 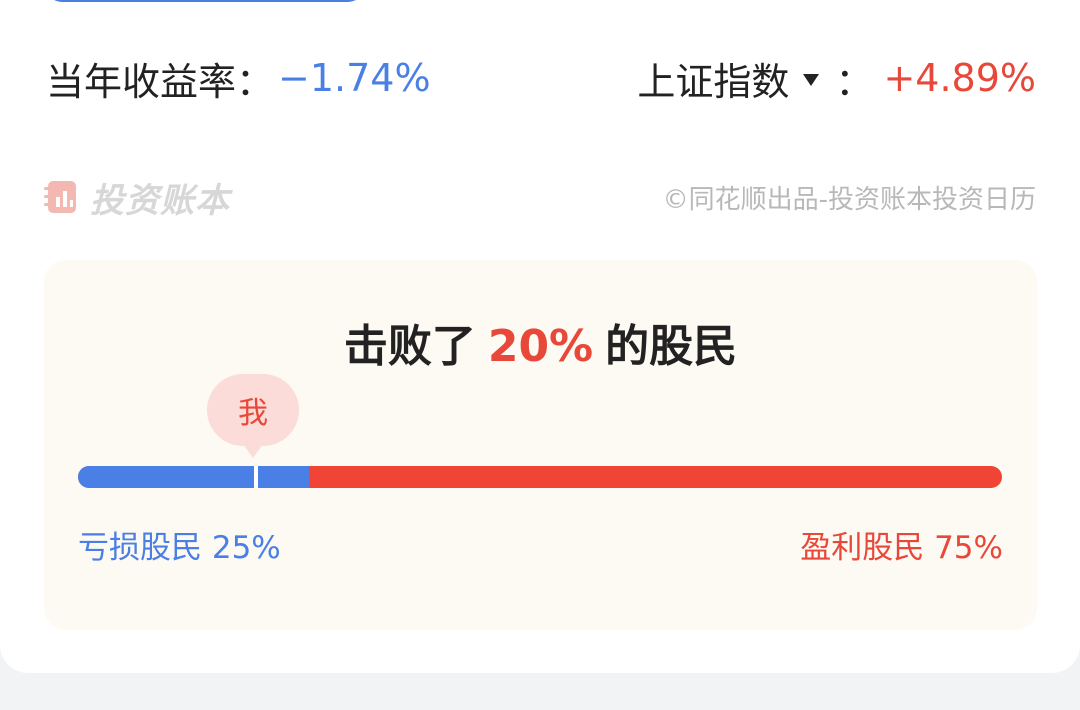 I want to click on gain-investors-label: 盈利股民 75%, so click(x=901, y=548).